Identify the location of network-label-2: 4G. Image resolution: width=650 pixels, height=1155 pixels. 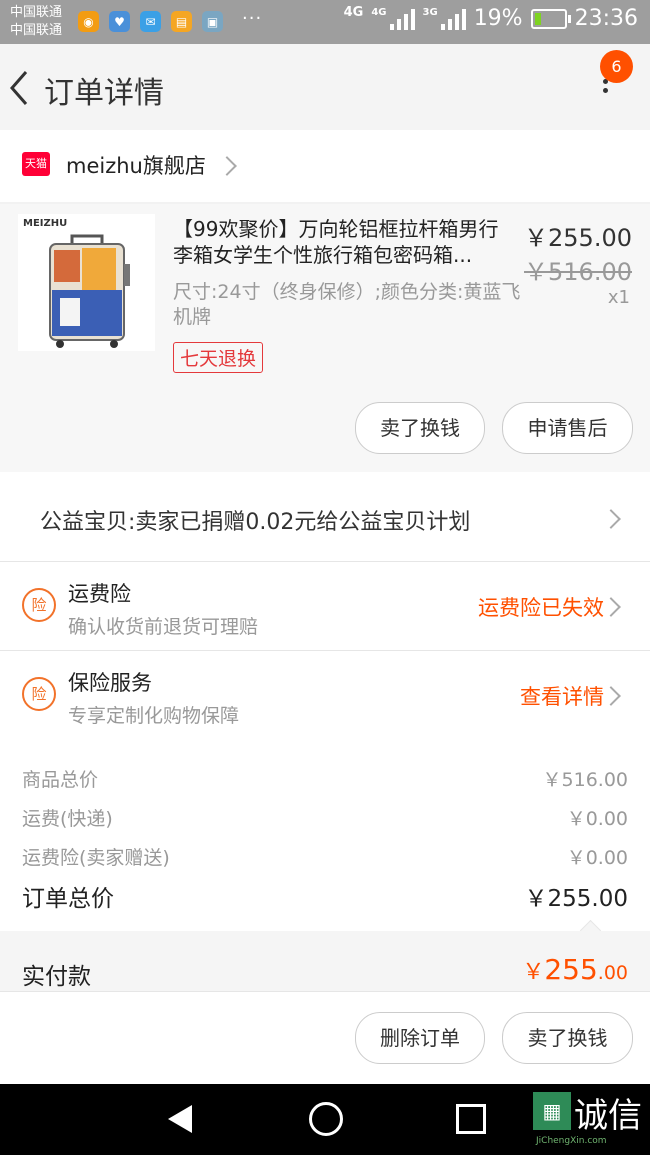
(379, 12).